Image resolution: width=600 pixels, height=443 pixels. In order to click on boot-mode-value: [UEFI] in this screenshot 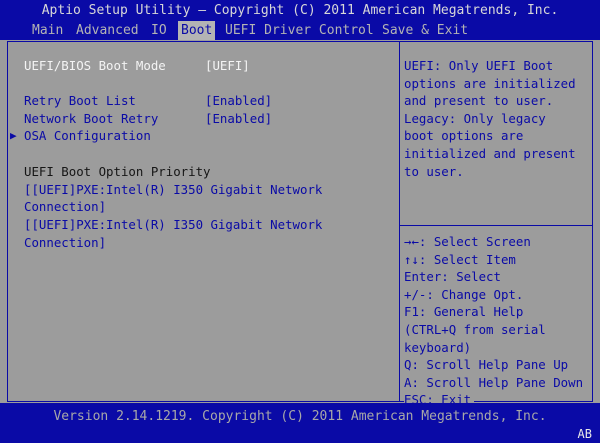, I will do `click(227, 66)`.